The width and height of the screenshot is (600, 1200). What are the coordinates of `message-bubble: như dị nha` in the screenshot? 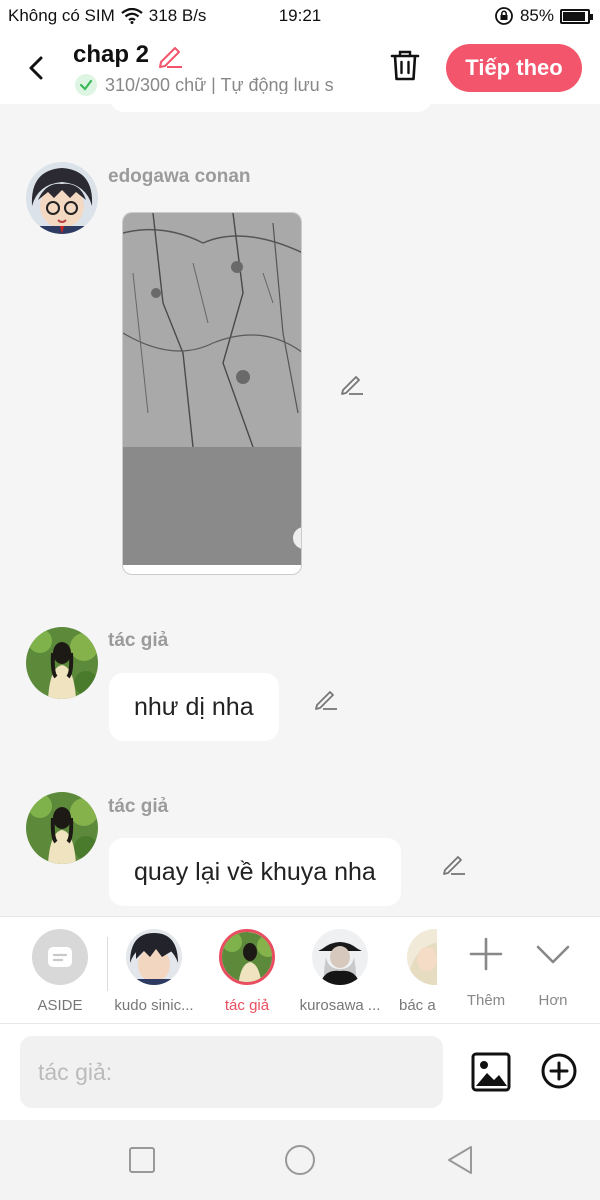 It's located at (194, 707).